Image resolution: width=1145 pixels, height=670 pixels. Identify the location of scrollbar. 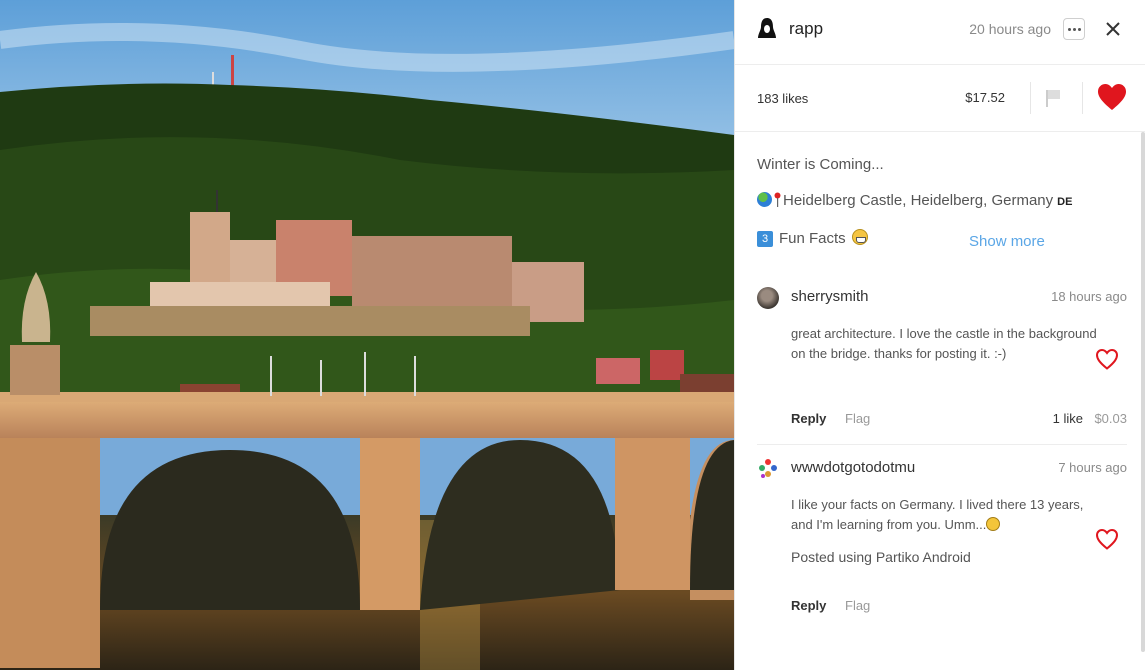
(1143, 392).